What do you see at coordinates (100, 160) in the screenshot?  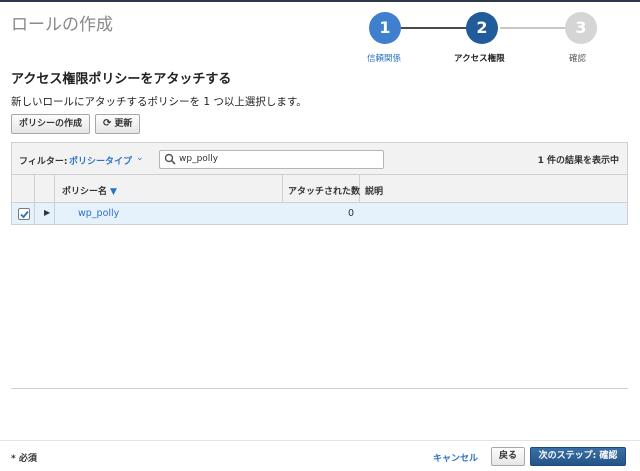 I see `filter-type-dropdown: ポリシータイプ` at bounding box center [100, 160].